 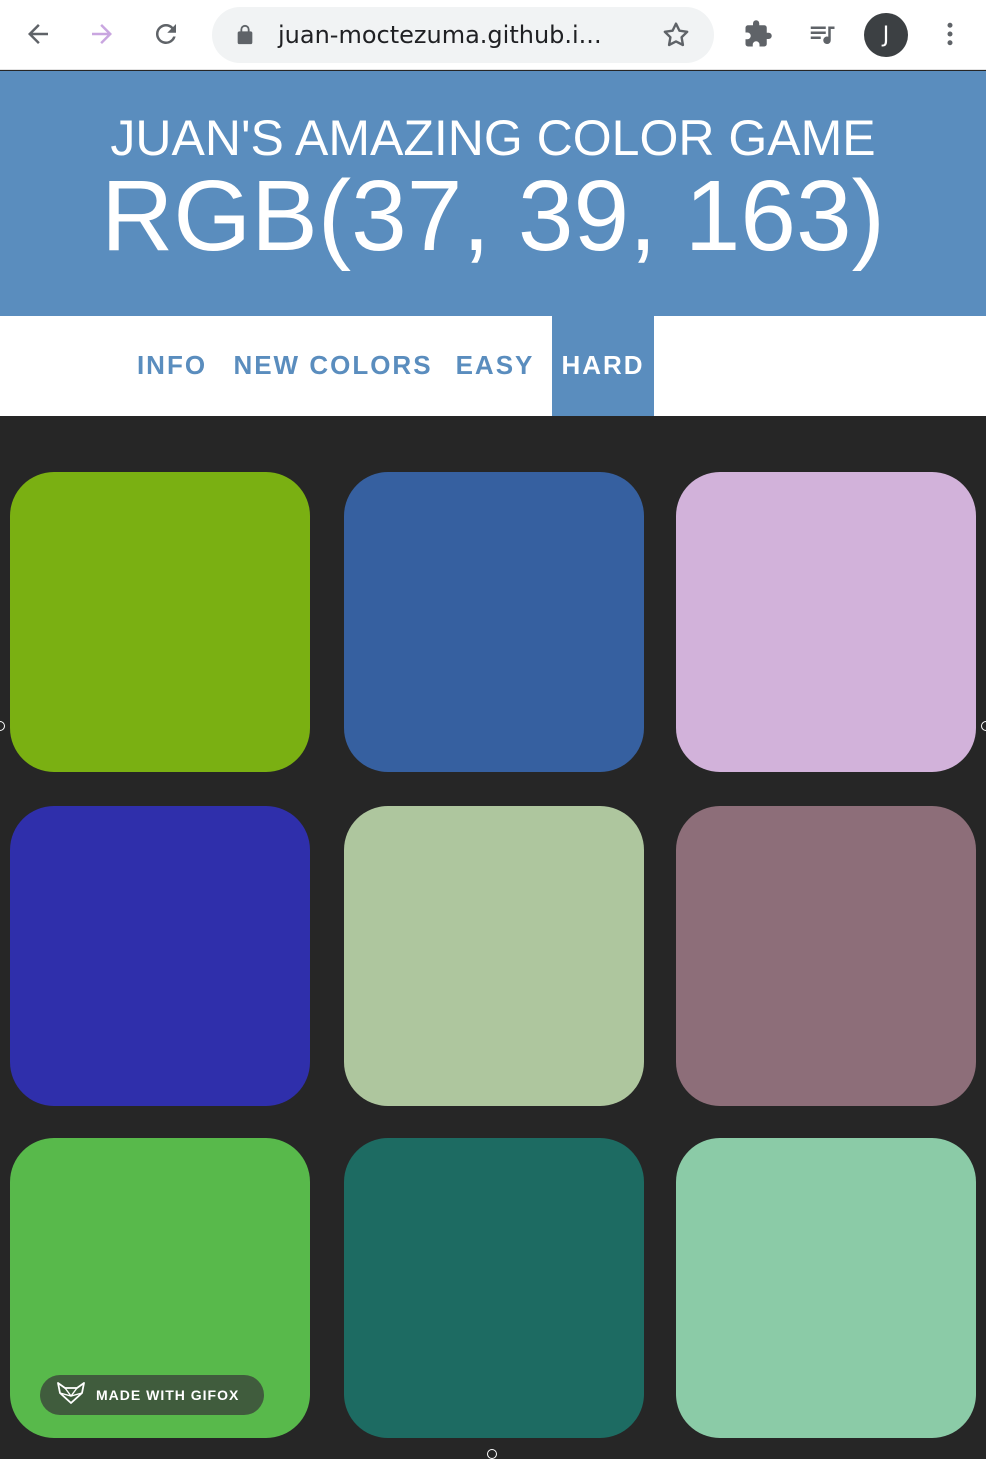 I want to click on reload-icon, so click(x=166, y=34).